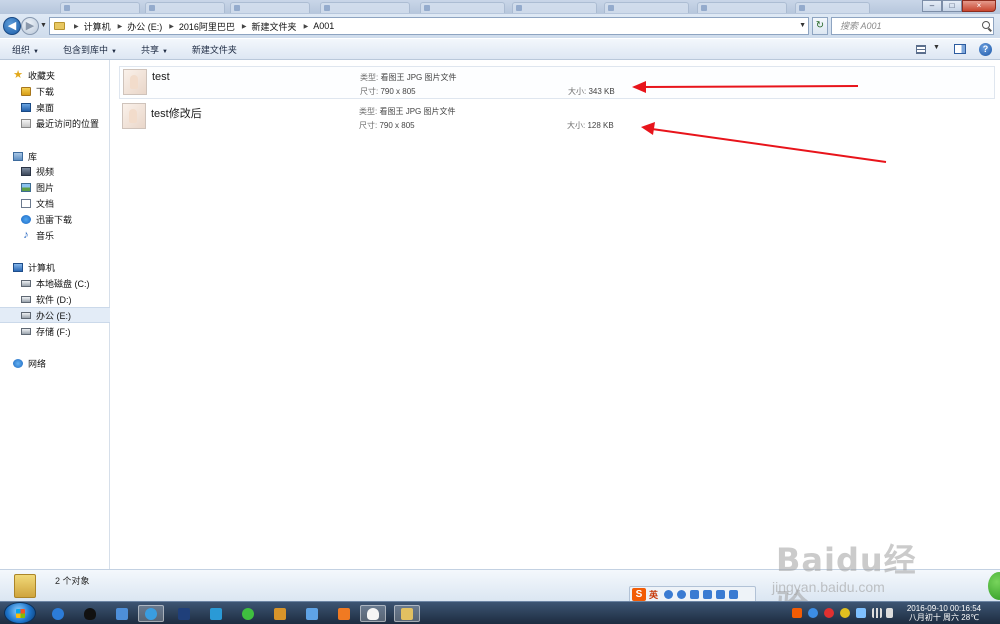  I want to click on breadcrumb-alibaba-folder: 2016阿里巴巴, so click(207, 26).